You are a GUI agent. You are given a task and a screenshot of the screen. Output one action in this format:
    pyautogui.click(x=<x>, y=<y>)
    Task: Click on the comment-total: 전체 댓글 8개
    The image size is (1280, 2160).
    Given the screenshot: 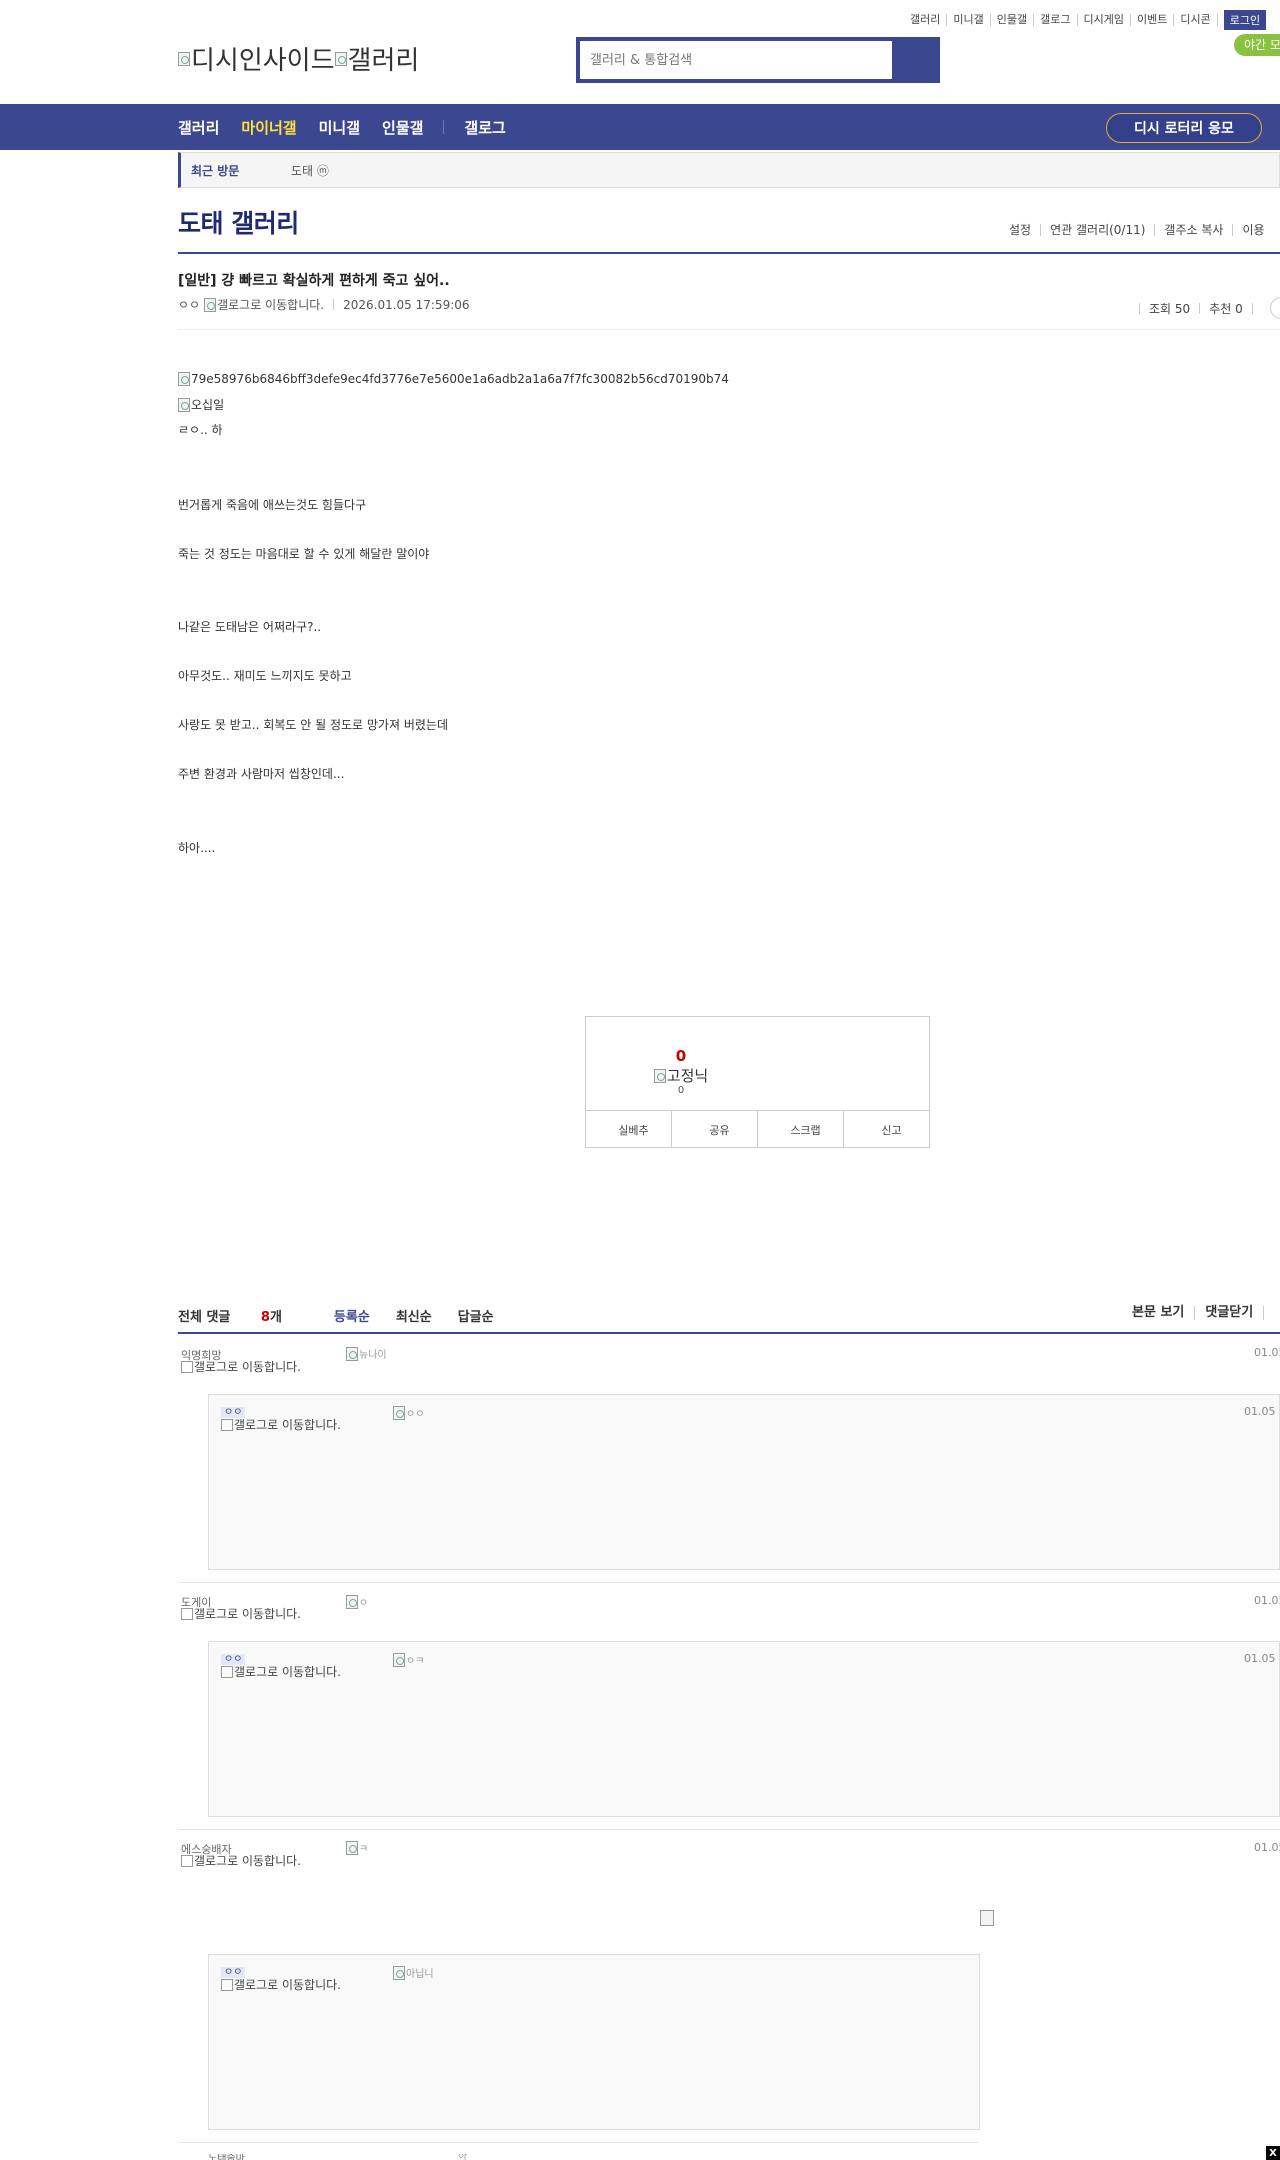 What is the action you would take?
    pyautogui.click(x=230, y=1317)
    